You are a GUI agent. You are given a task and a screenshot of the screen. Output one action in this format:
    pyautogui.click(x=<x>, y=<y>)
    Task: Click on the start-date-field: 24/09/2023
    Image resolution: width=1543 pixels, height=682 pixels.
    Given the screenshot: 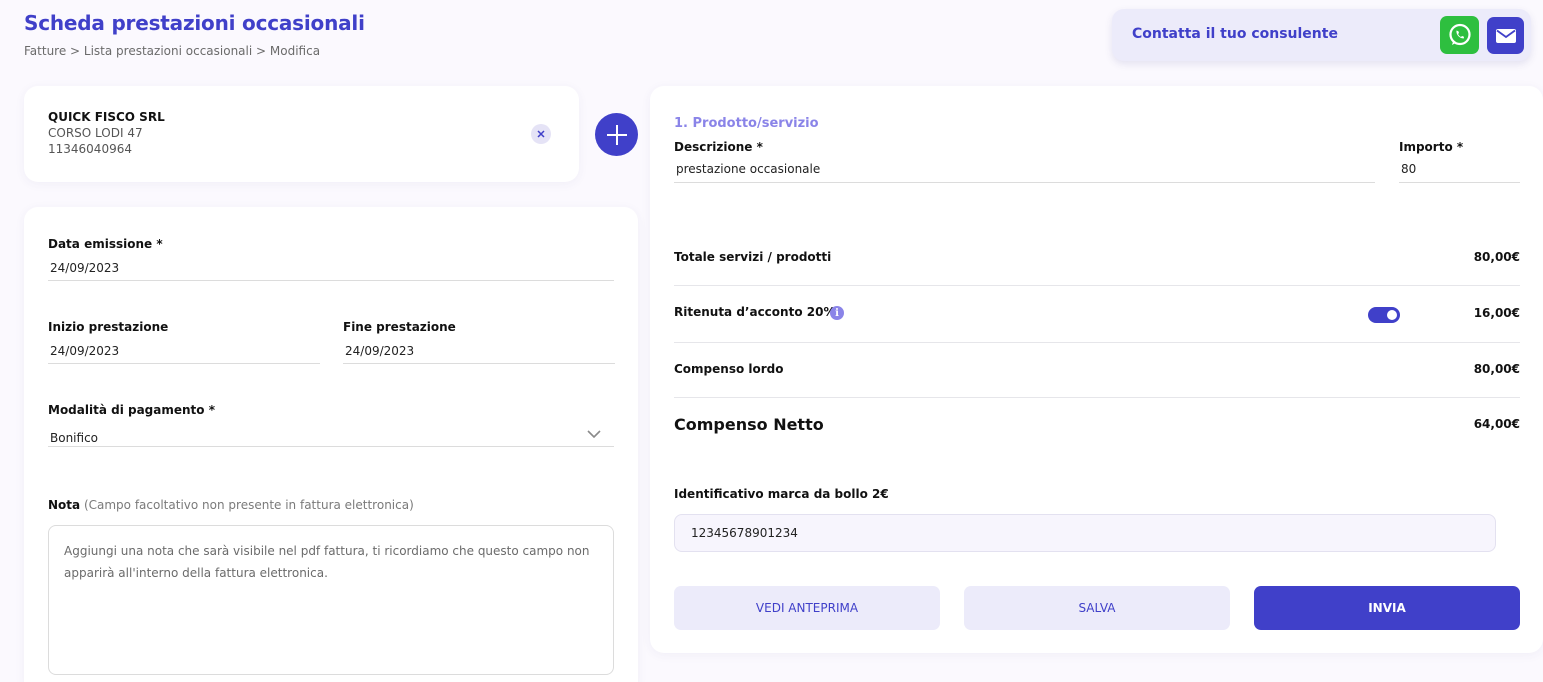 What is the action you would take?
    pyautogui.click(x=84, y=351)
    